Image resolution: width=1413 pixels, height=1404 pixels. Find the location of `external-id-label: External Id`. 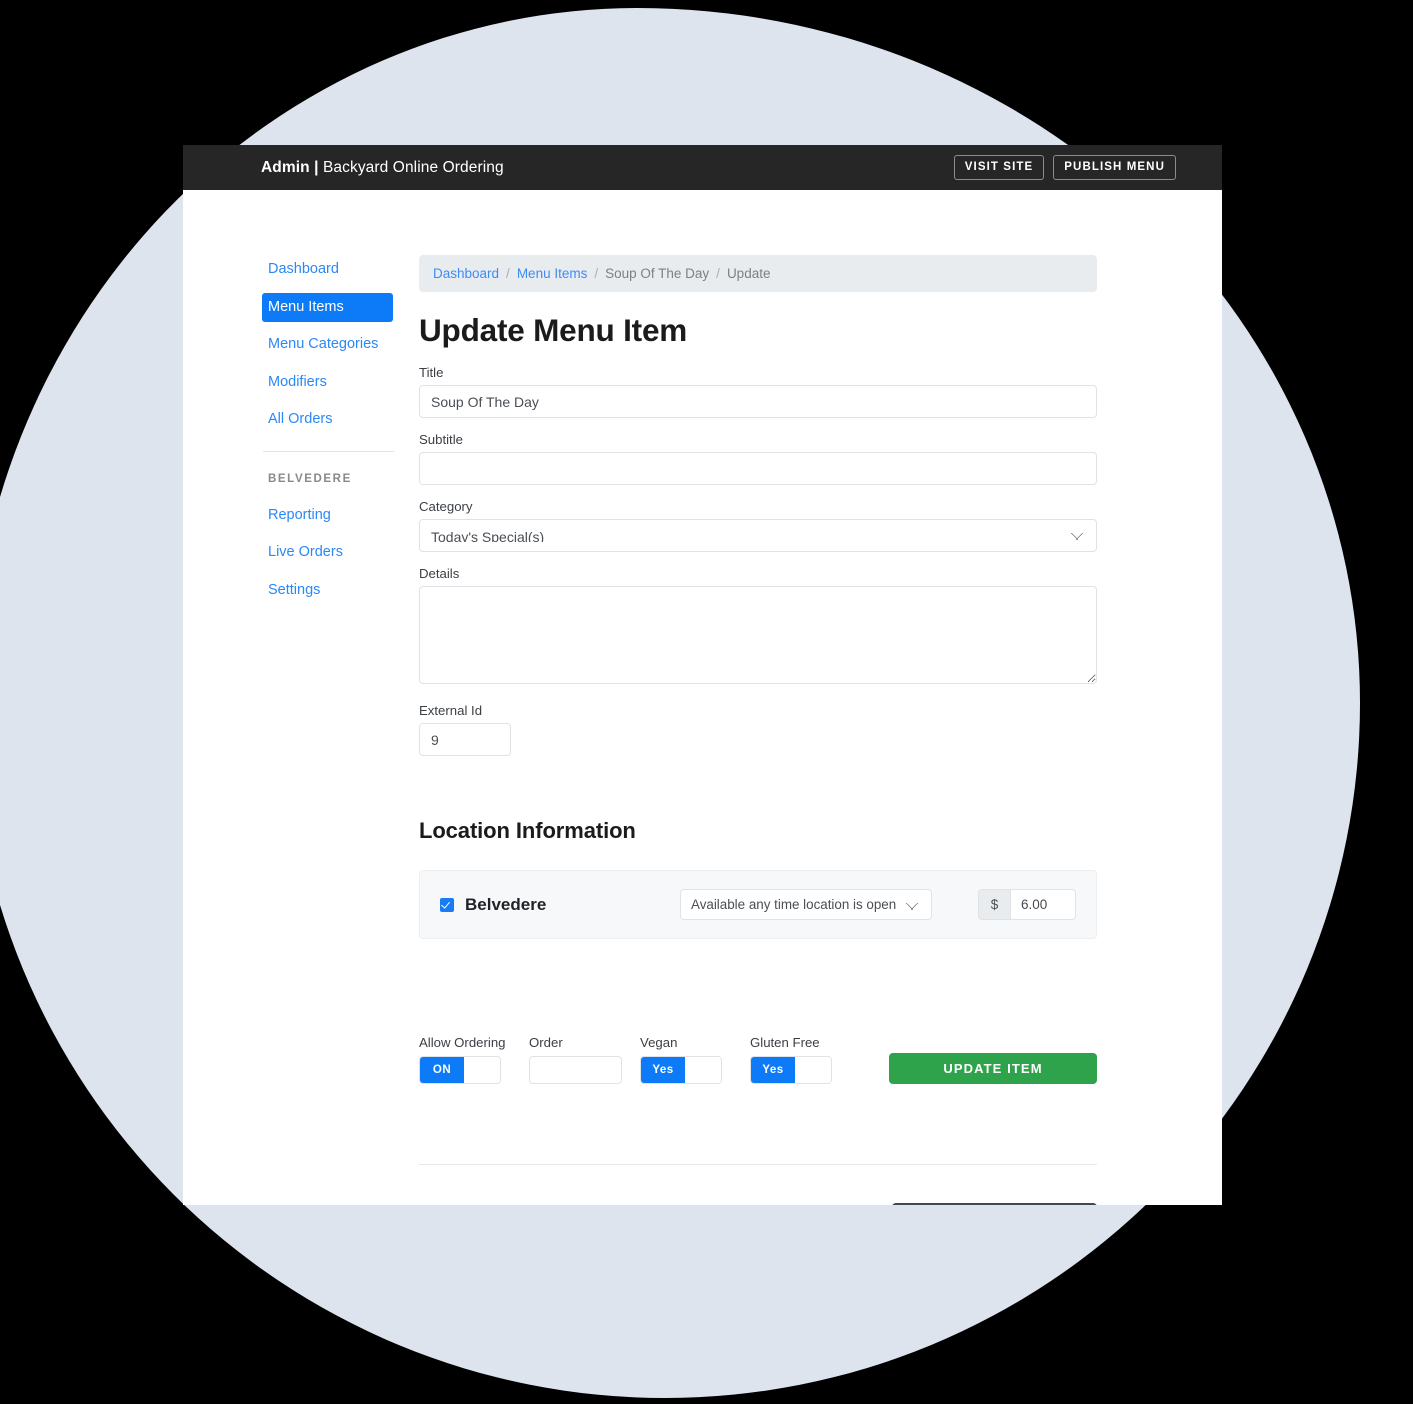

external-id-label: External Id is located at coordinates (451, 710).